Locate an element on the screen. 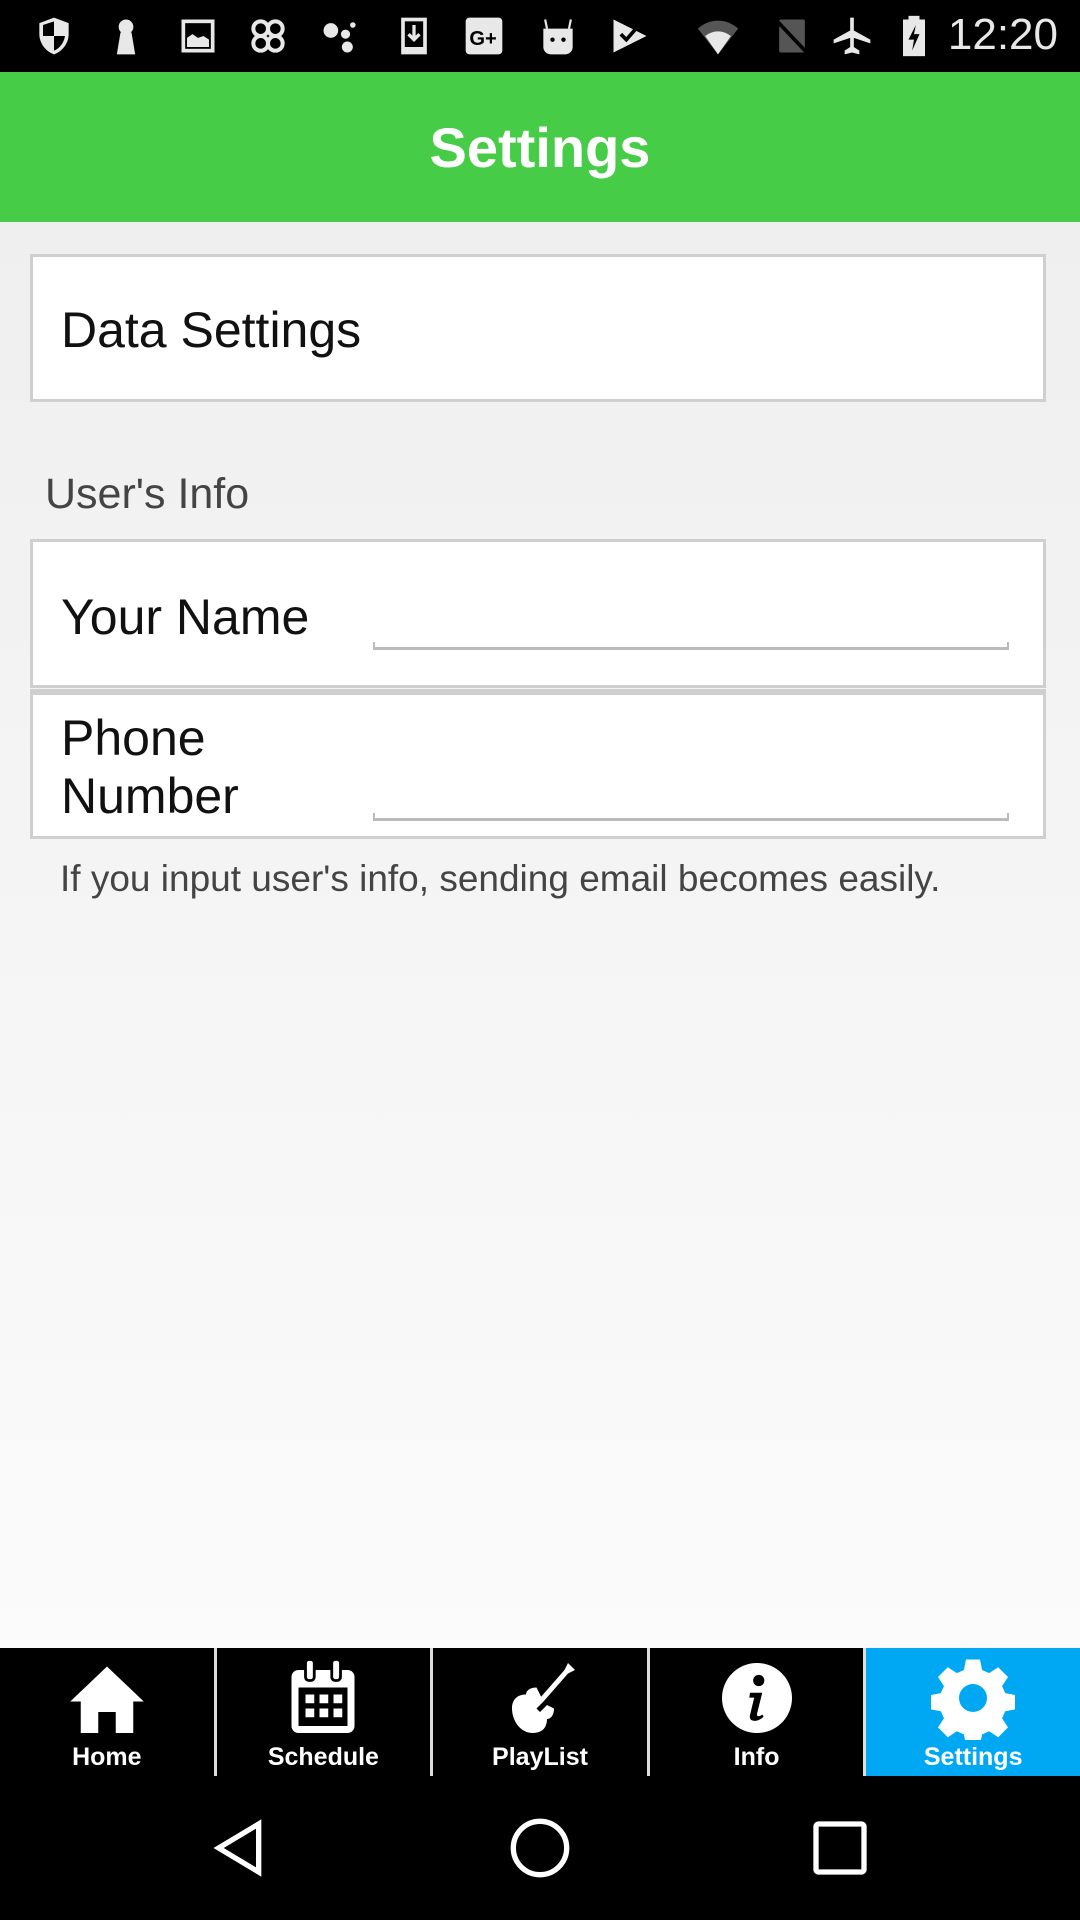 This screenshot has height=1920, width=1080. phone-number-underline is located at coordinates (691, 817).